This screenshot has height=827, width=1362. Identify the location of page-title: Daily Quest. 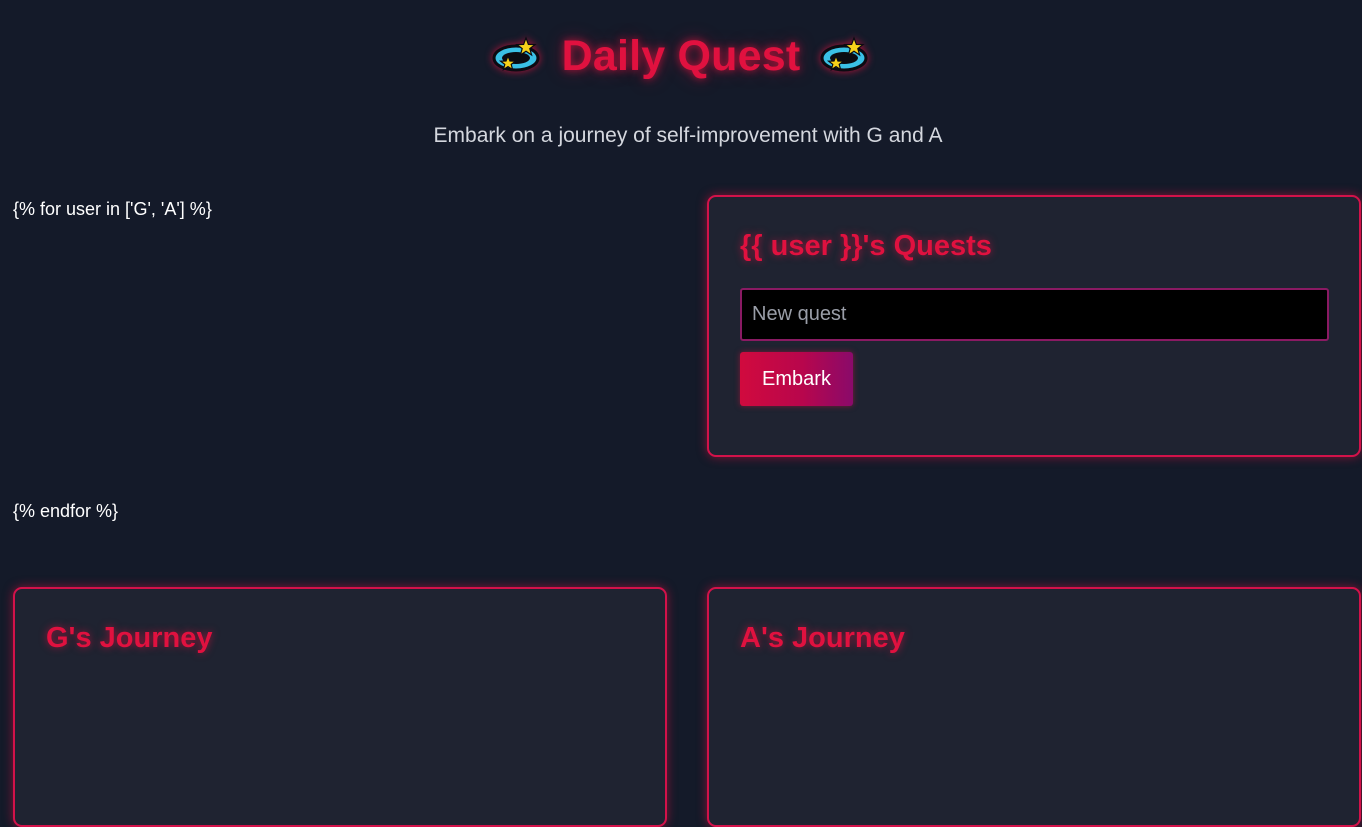
(681, 55).